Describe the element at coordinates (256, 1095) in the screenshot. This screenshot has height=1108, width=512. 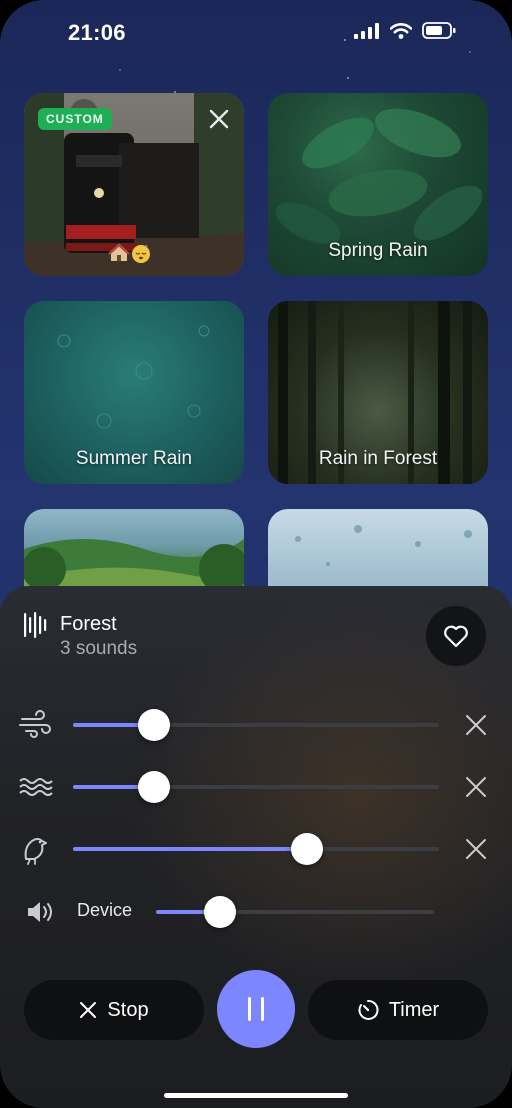
I see `home-indicator` at that location.